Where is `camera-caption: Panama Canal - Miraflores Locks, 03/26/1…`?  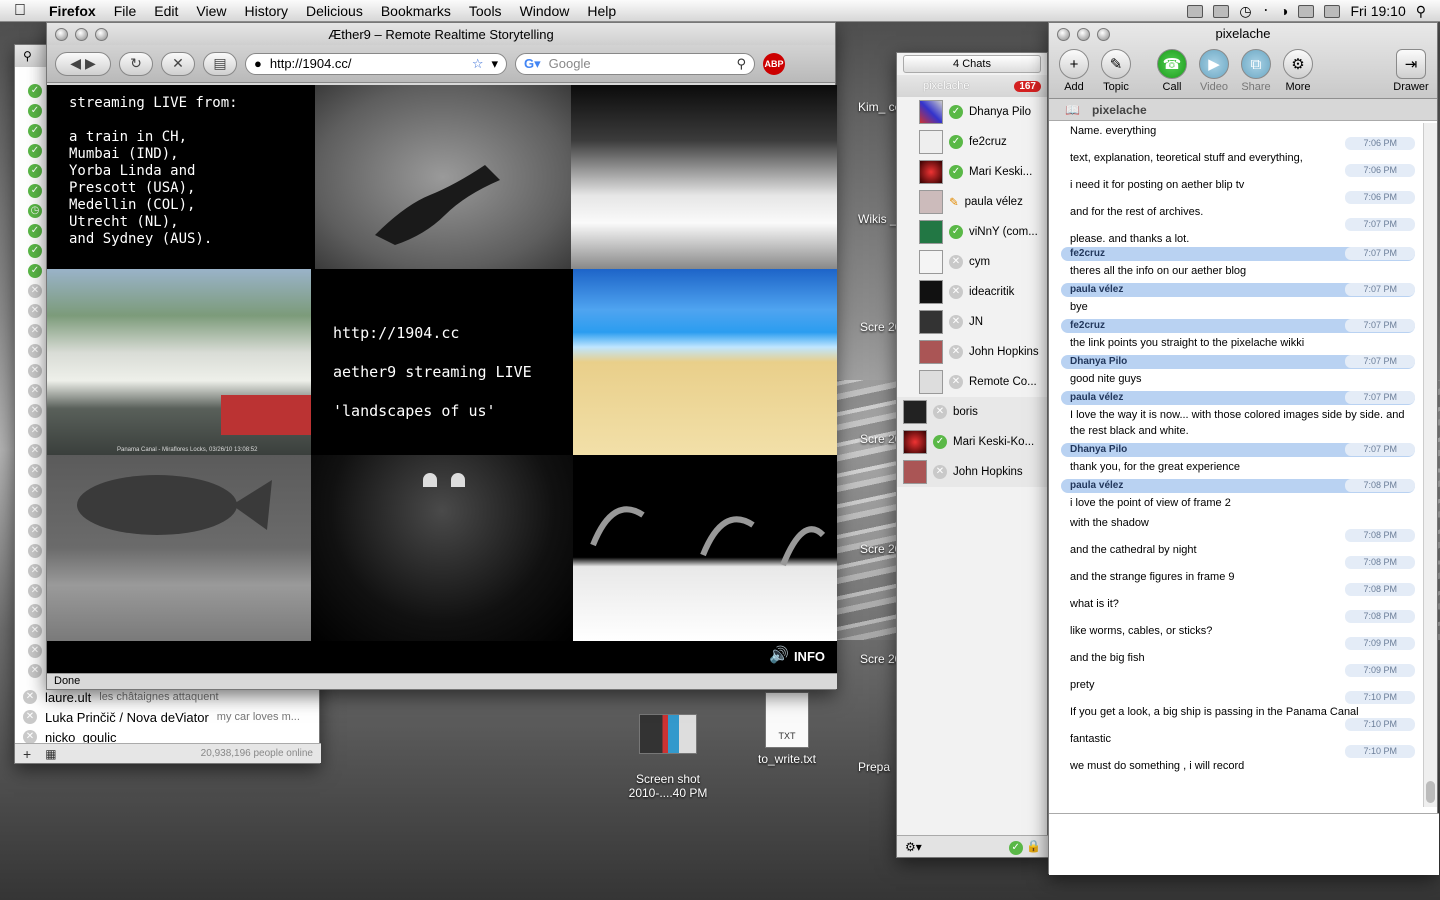 camera-caption: Panama Canal - Miraflores Locks, 03/26/1… is located at coordinates (187, 450).